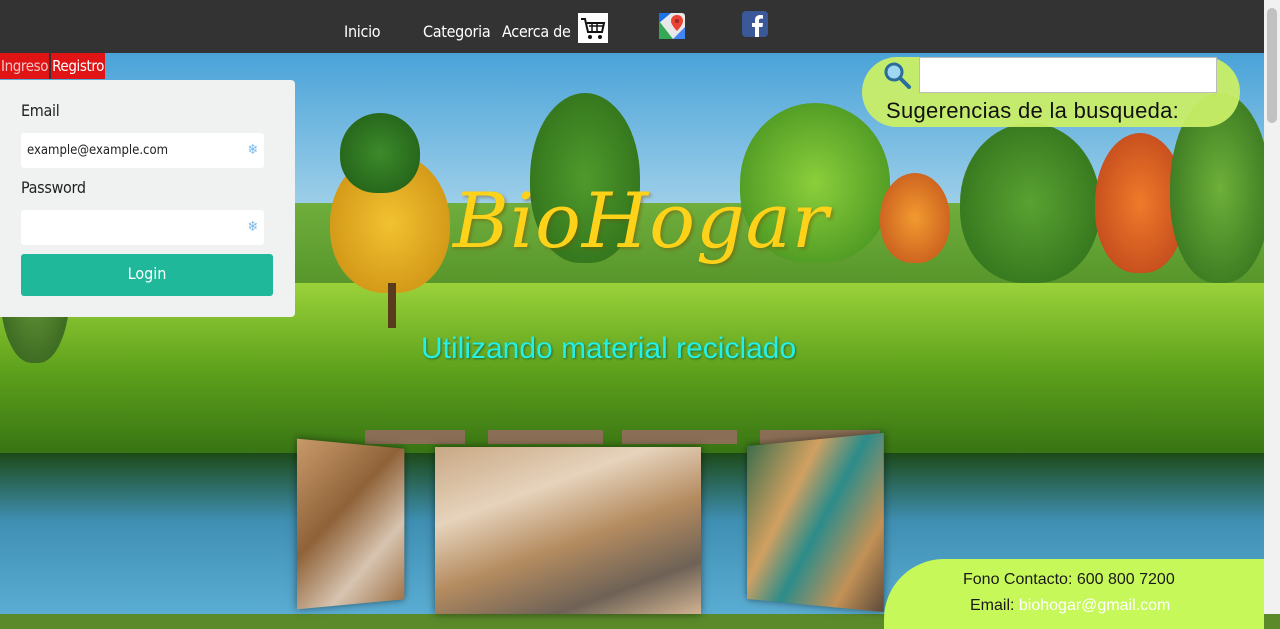 This screenshot has width=1280, height=629. Describe the element at coordinates (568, 530) in the screenshot. I see `carousel-photo-center` at that location.